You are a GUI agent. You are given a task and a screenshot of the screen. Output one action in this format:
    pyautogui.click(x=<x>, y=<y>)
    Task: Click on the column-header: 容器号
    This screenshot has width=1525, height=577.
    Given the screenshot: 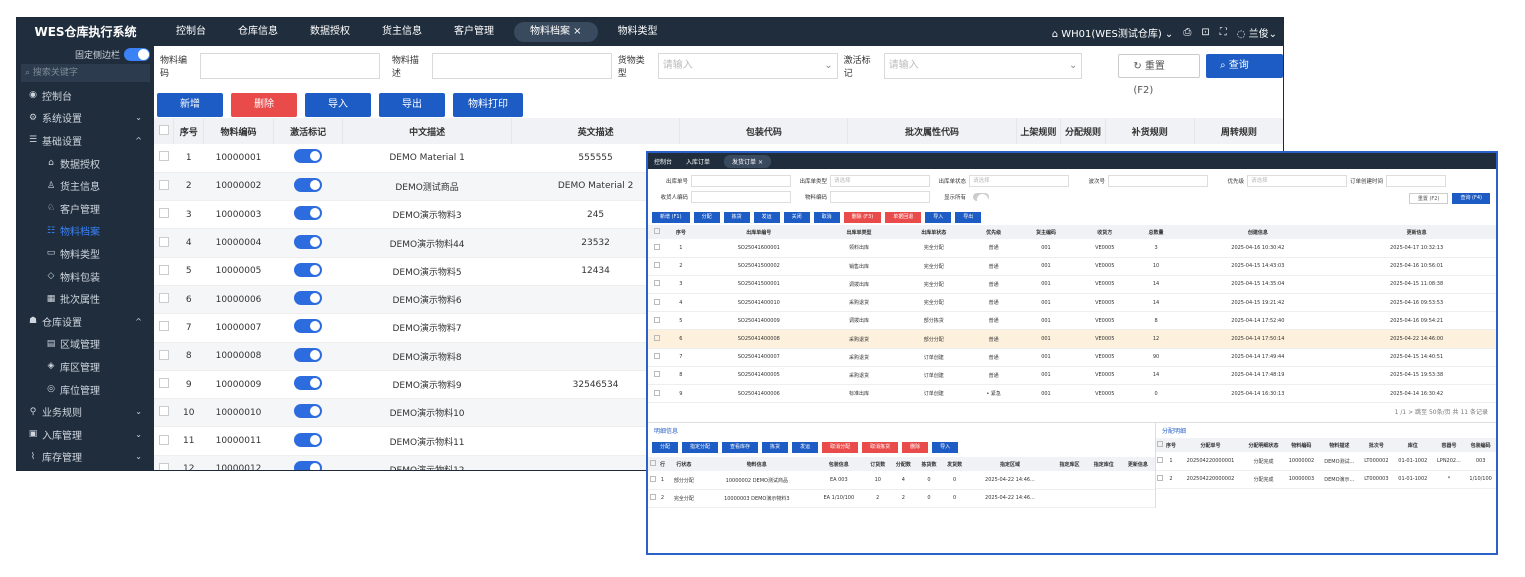 What is the action you would take?
    pyautogui.click(x=1449, y=445)
    